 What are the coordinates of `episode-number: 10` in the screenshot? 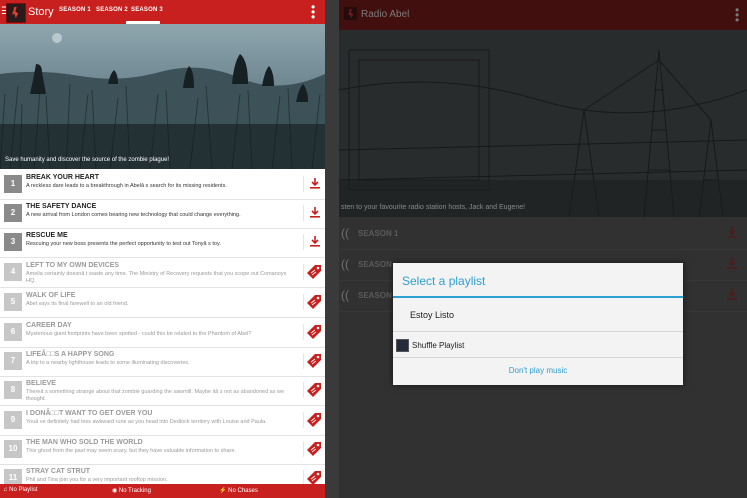 It's located at (13, 449).